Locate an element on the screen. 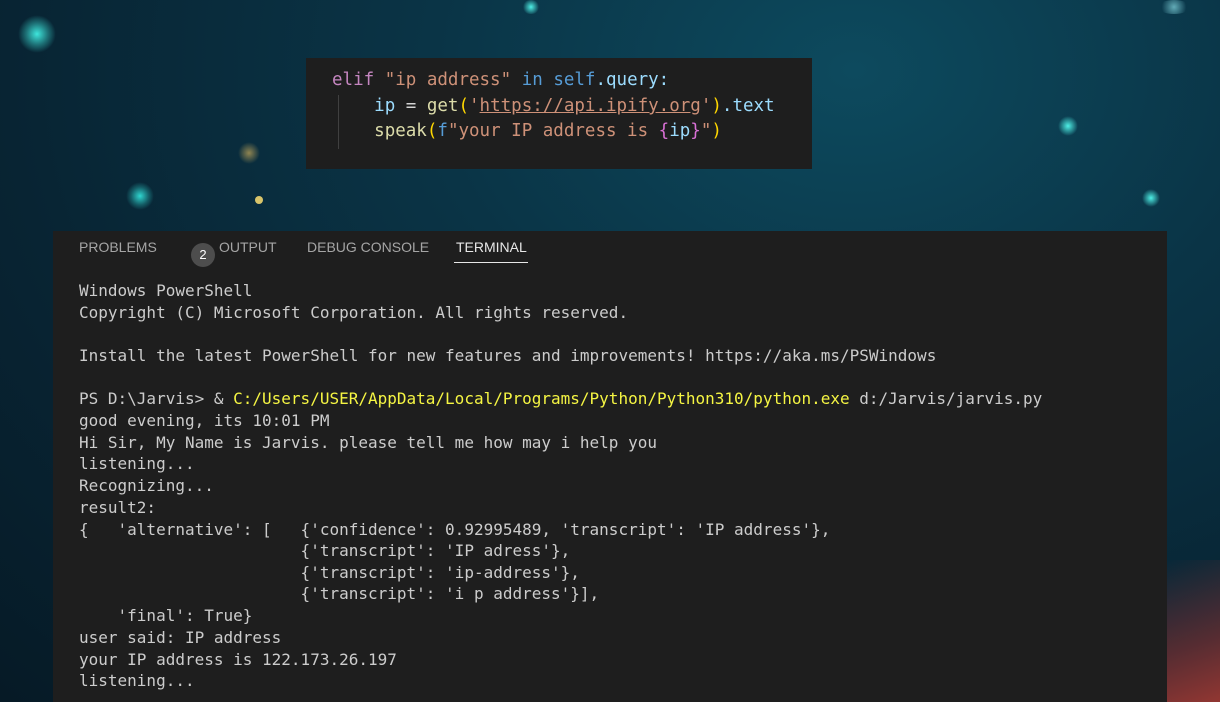 Image resolution: width=1220 pixels, height=702 pixels. tab-label: DEBUG CONSOLE is located at coordinates (368, 247).